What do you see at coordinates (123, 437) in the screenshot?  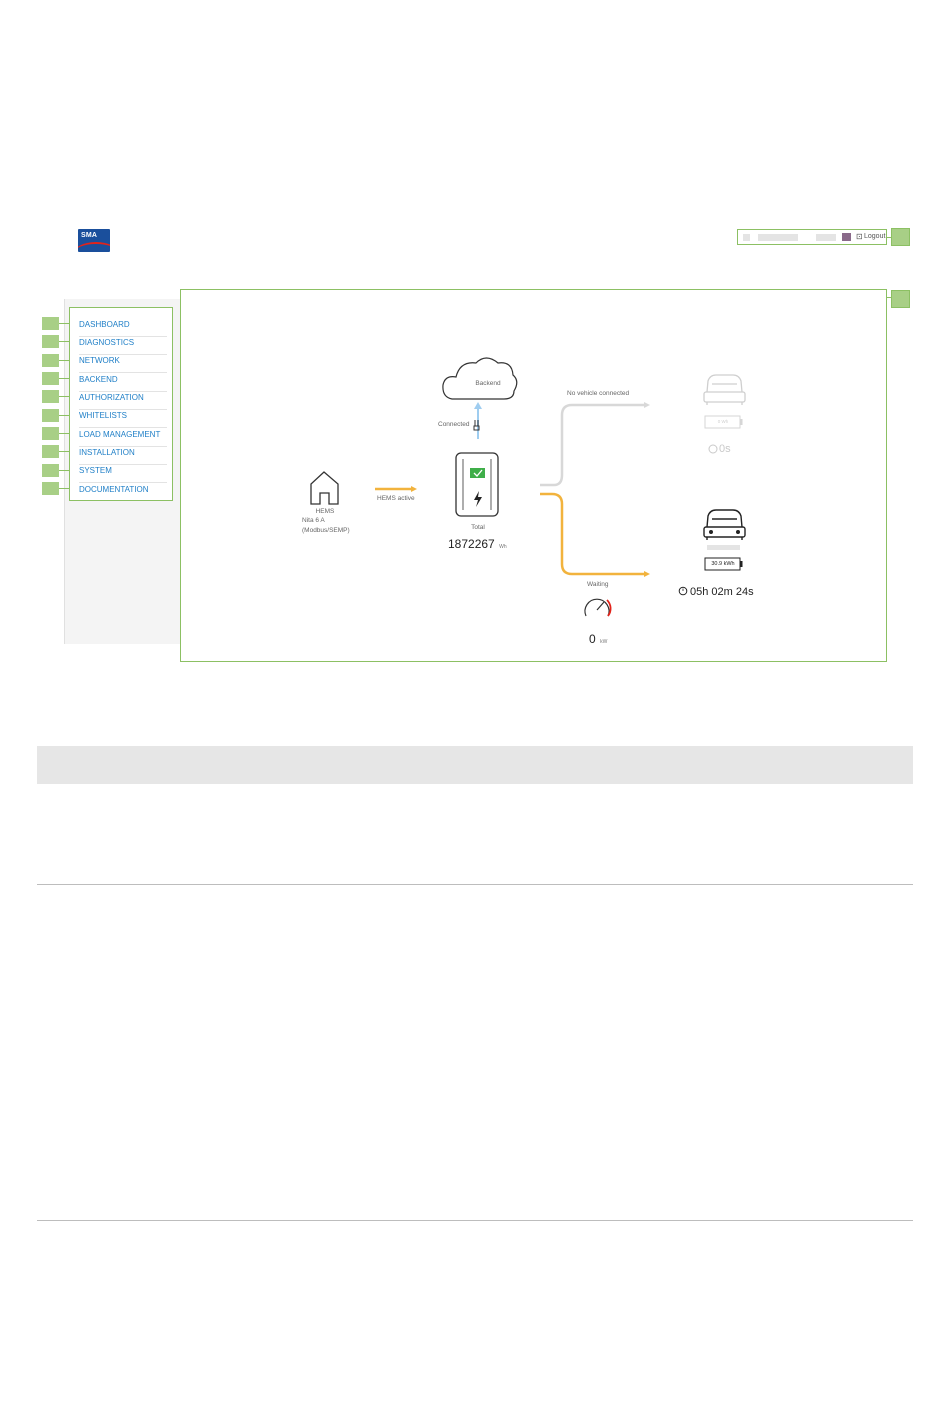 I see `menu-item-load-management: LOAD MANAGEMENT` at bounding box center [123, 437].